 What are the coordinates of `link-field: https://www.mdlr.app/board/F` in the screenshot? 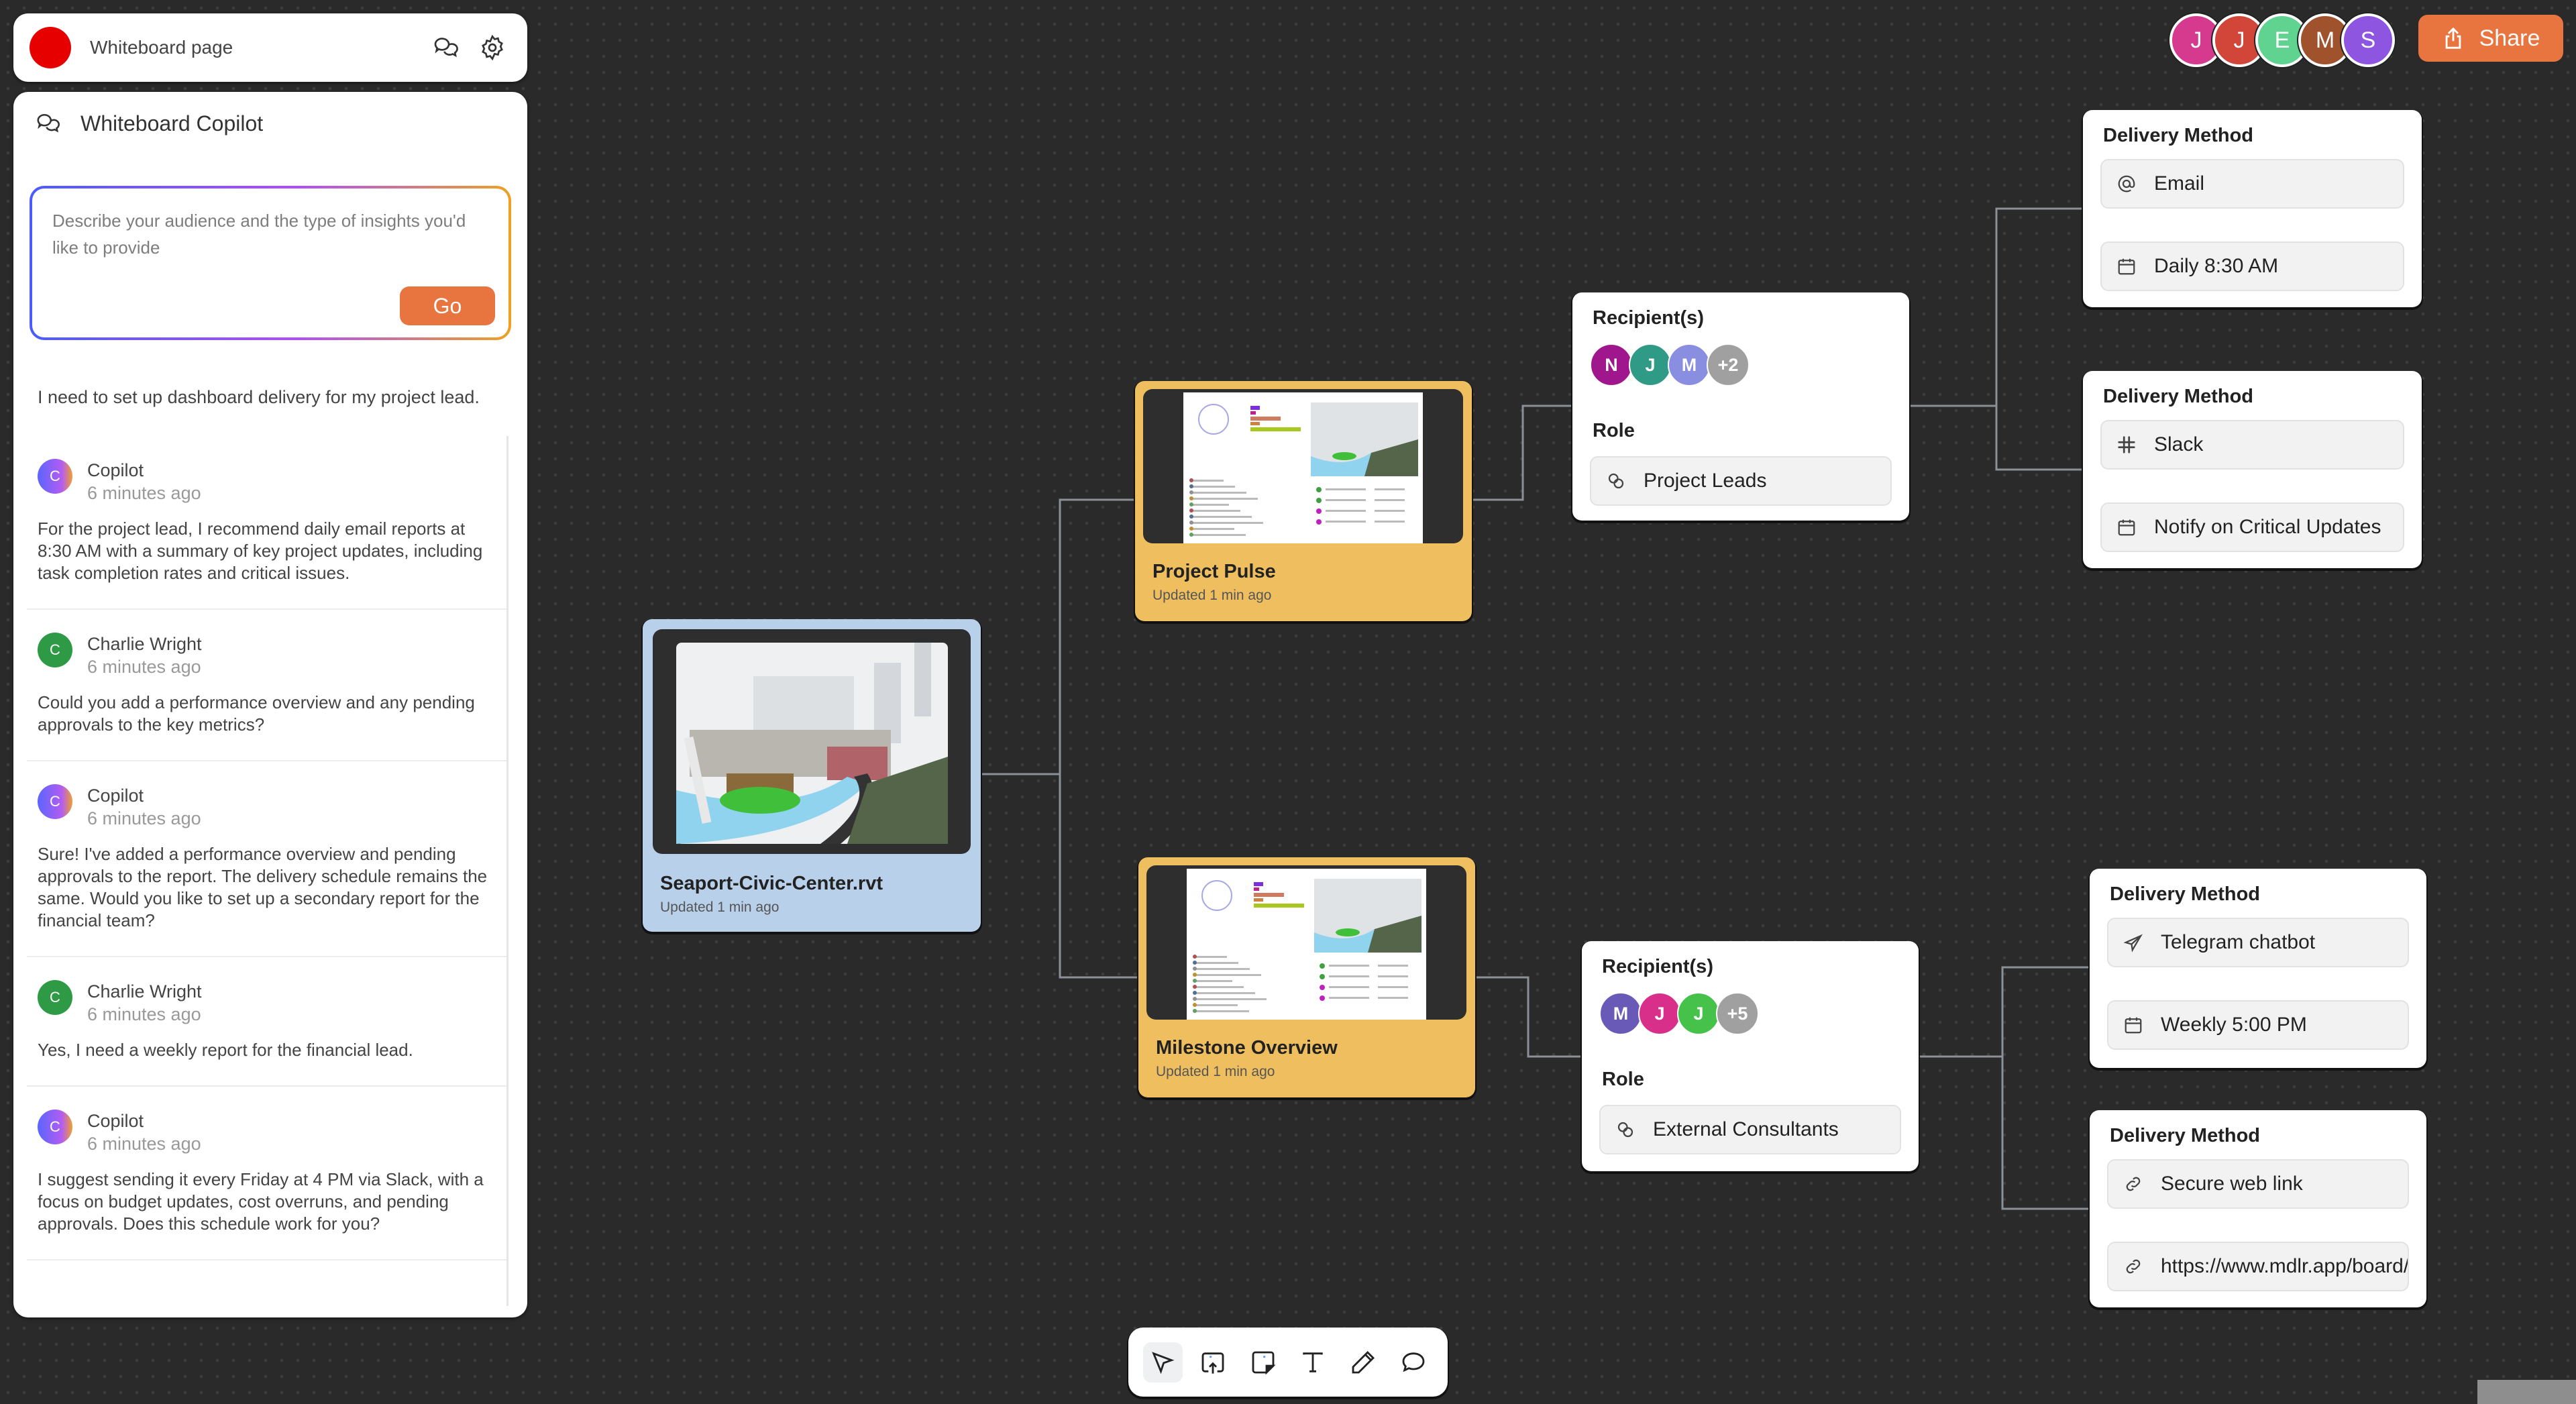 It's located at (2258, 1266).